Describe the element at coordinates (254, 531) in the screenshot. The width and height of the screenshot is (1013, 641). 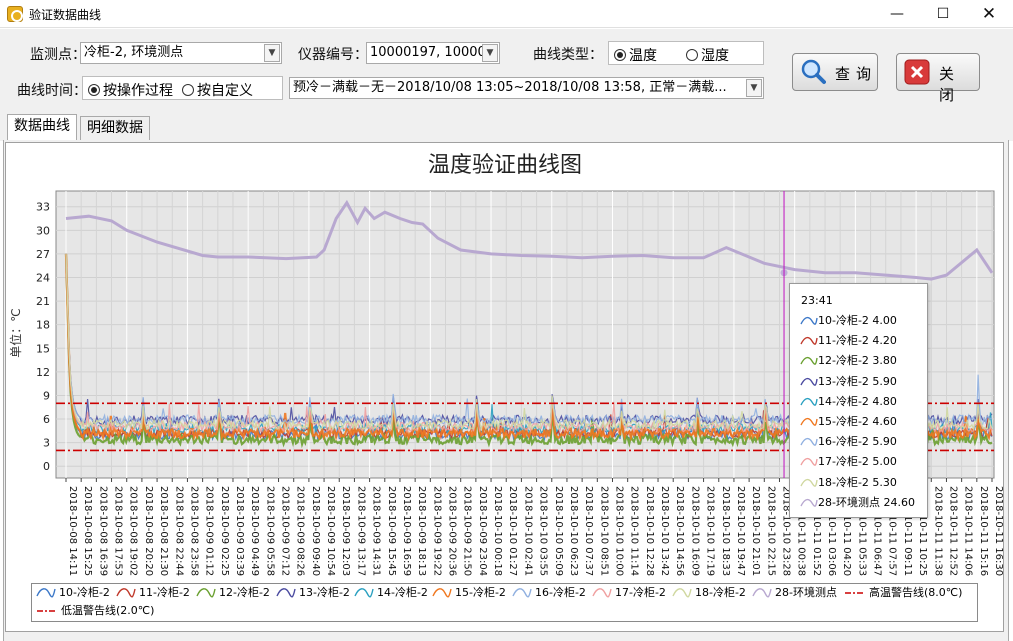
I see `x-tick-label: 2018-10-09 04:49` at that location.